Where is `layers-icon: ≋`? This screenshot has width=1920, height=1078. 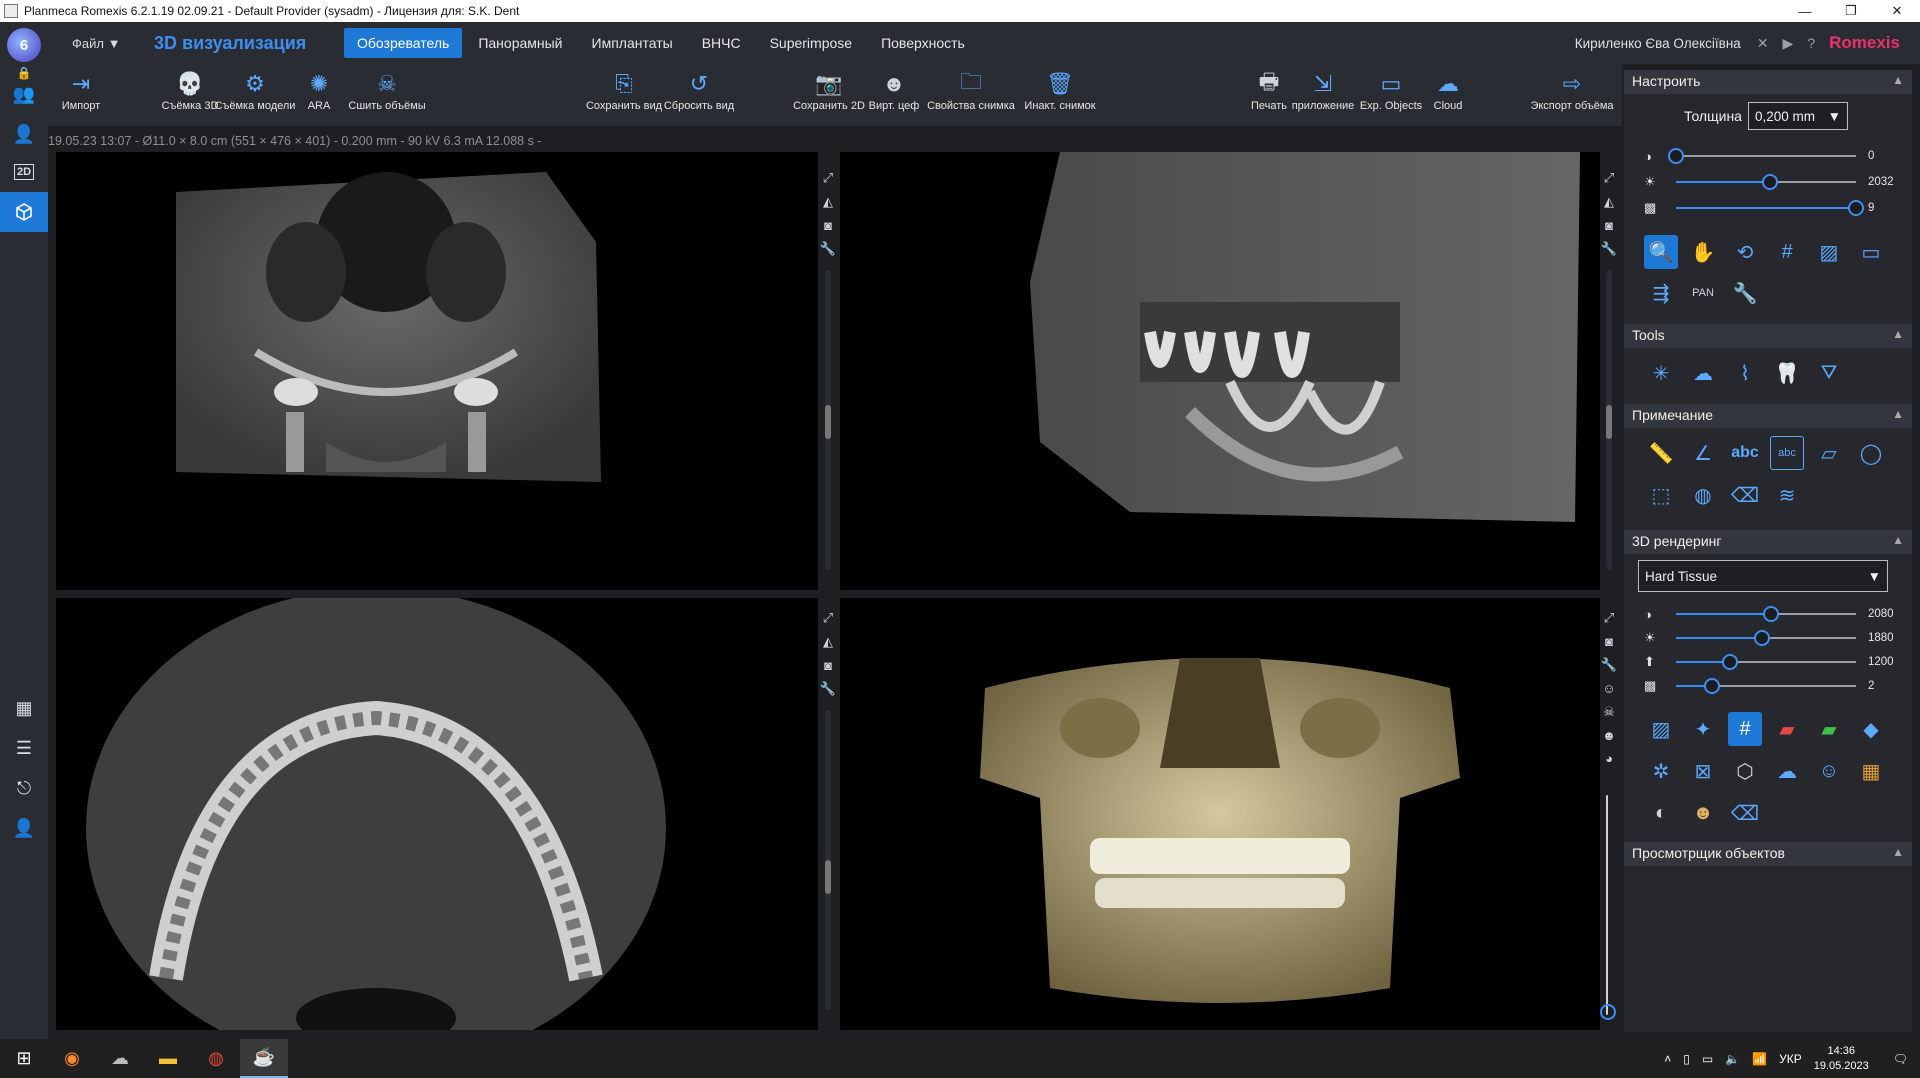
layers-icon: ≋ is located at coordinates (1787, 495).